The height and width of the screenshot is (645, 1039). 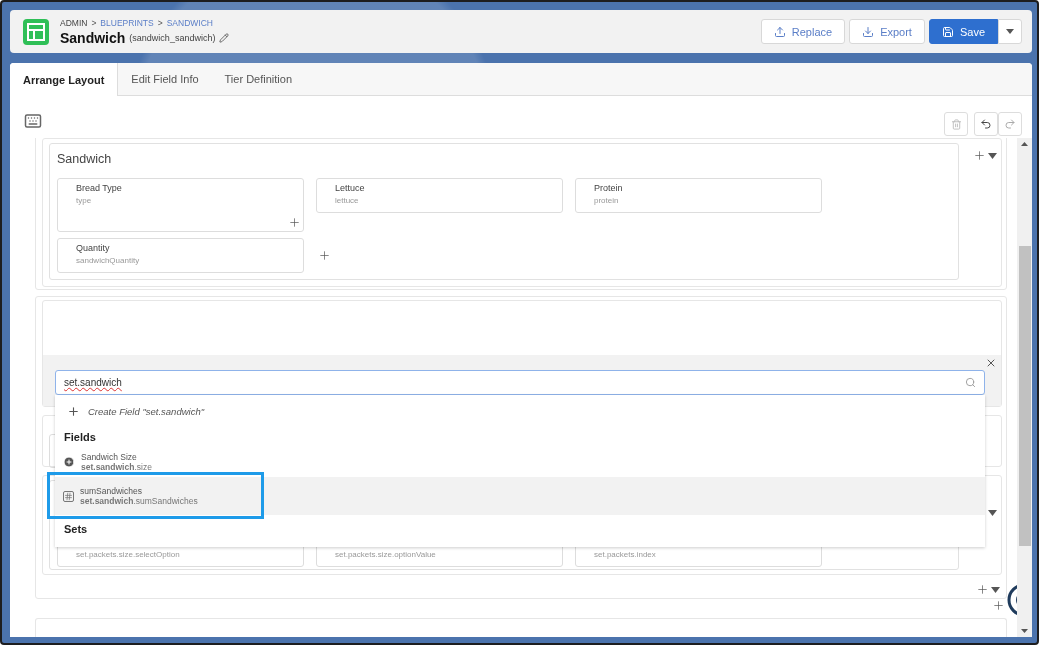 What do you see at coordinates (111, 491) in the screenshot?
I see `option-label: sumSandwiches` at bounding box center [111, 491].